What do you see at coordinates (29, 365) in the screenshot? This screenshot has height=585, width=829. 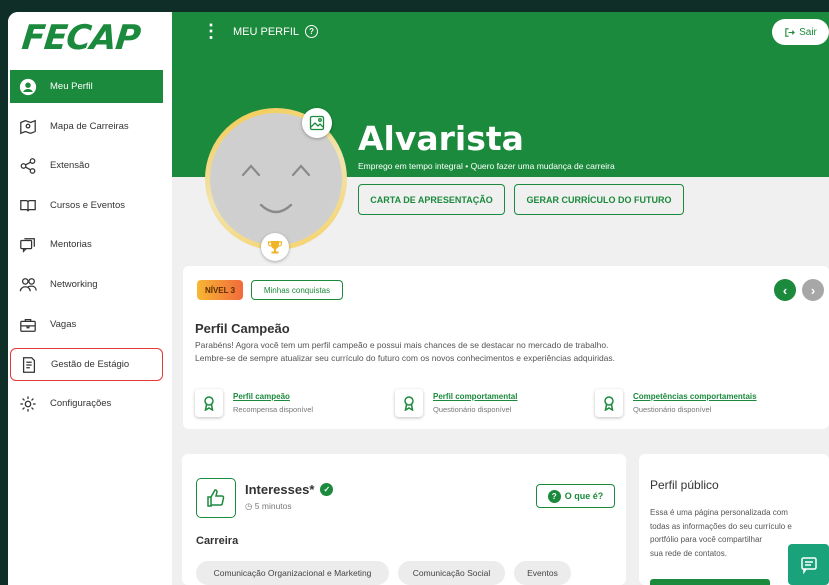 I see `document-icon` at bounding box center [29, 365].